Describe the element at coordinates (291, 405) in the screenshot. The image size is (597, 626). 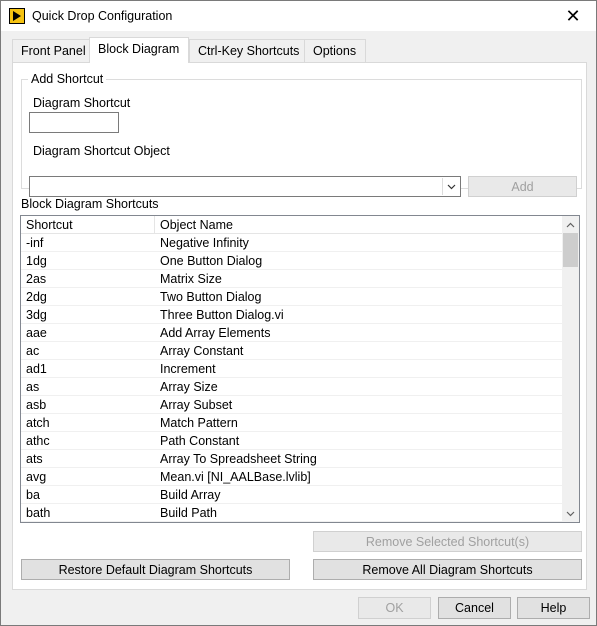
I see `table-row: asb Array Subset` at that location.